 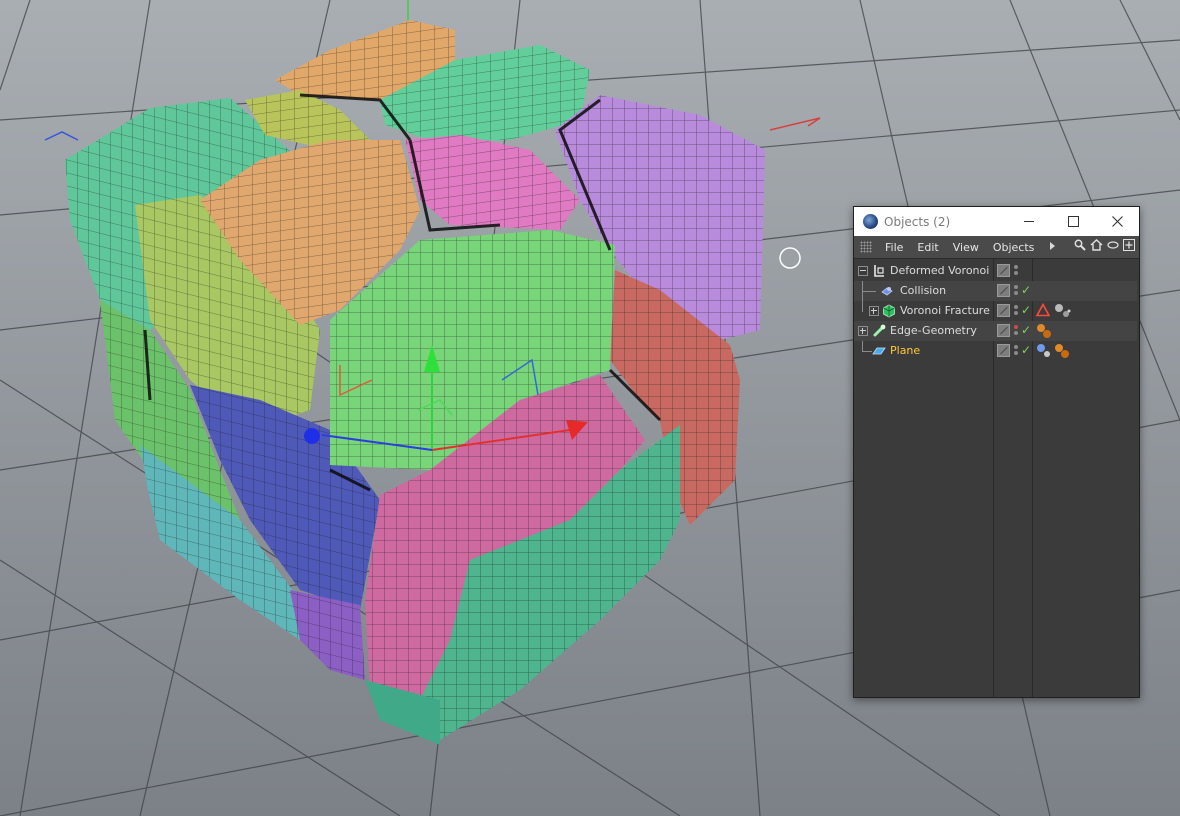 What do you see at coordinates (923, 290) in the screenshot?
I see `object-name: Collision` at bounding box center [923, 290].